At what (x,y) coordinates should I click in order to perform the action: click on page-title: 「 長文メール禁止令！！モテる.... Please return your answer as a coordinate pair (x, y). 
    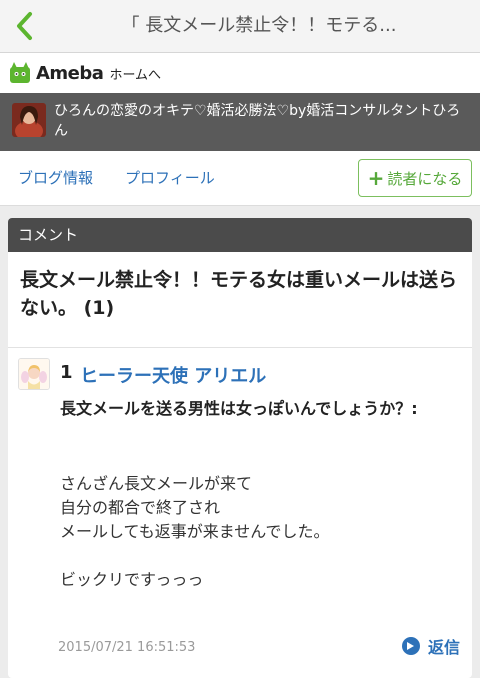
    Looking at the image, I should click on (259, 25).